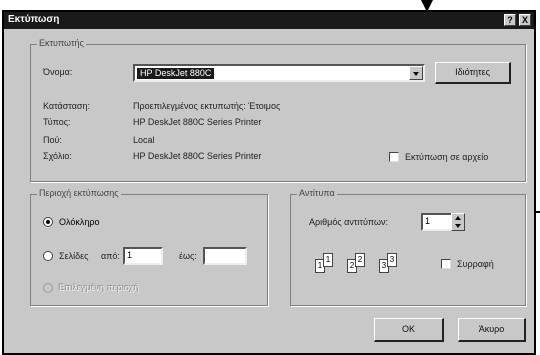 The width and height of the screenshot is (540, 355). Describe the element at coordinates (525, 20) in the screenshot. I see `close-button: X` at that location.